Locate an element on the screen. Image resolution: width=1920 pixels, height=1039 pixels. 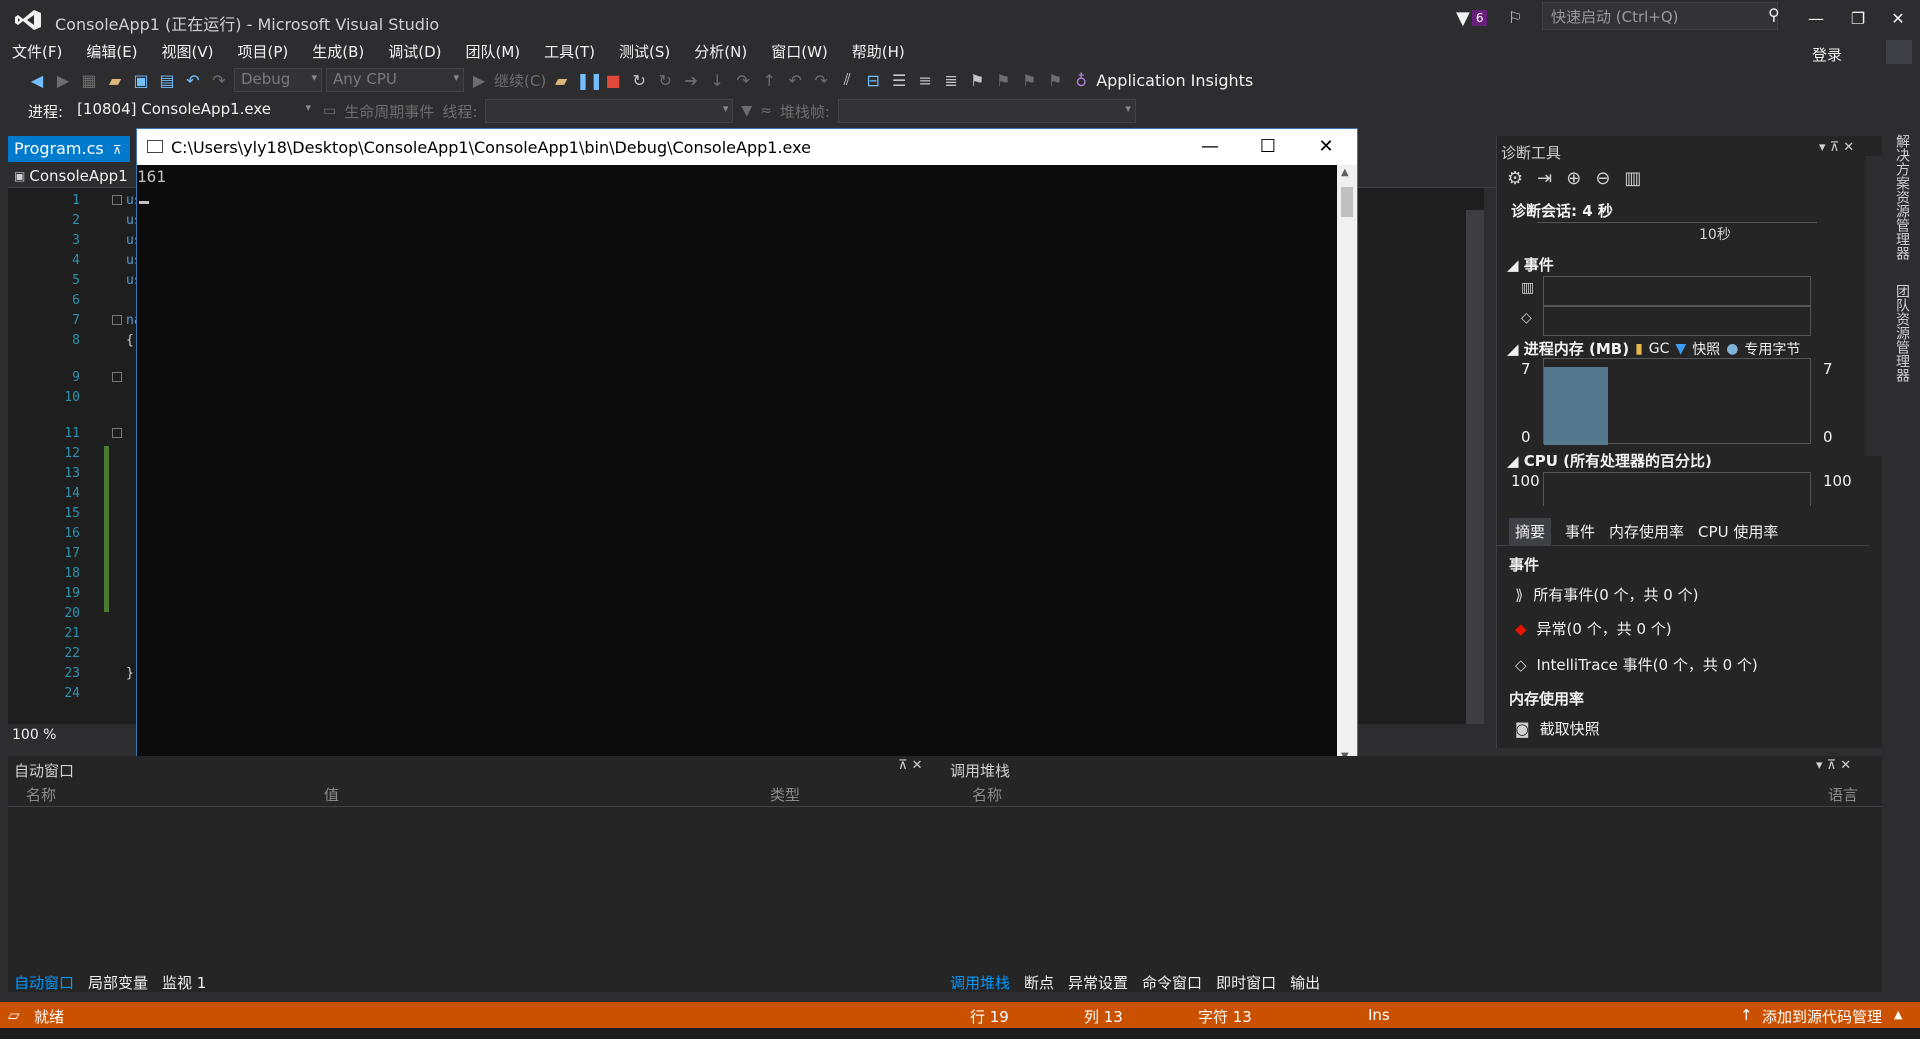
undo-nav-icon: ↶ is located at coordinates (795, 80).